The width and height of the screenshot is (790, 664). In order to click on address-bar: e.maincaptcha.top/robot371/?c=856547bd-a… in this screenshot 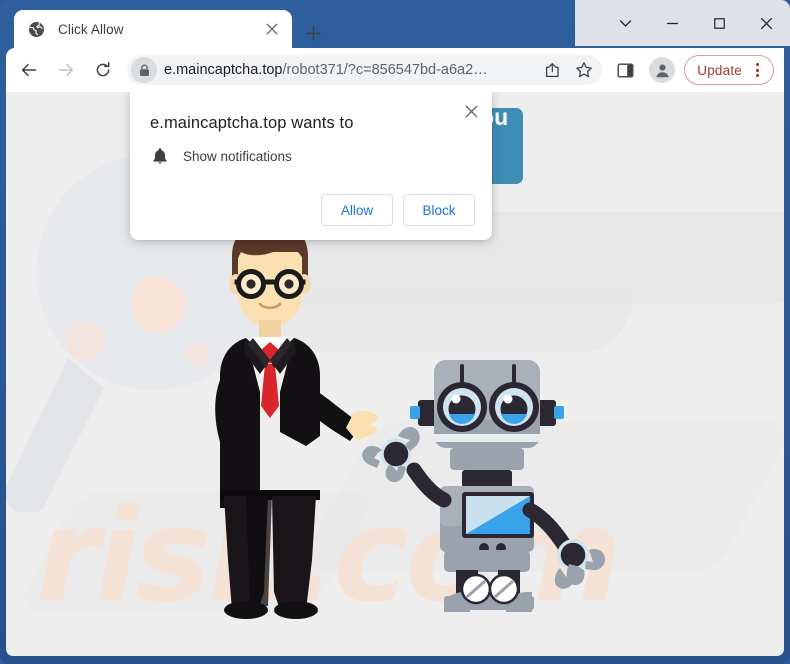, I will do `click(365, 70)`.